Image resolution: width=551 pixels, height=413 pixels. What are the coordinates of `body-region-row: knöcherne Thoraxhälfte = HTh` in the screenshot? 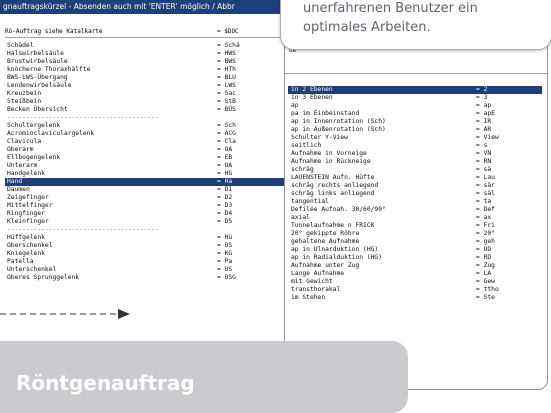 It's located at (146, 70).